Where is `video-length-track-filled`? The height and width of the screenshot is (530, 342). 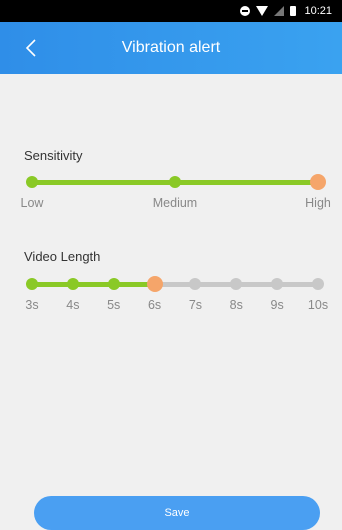 video-length-track-filled is located at coordinates (93, 284).